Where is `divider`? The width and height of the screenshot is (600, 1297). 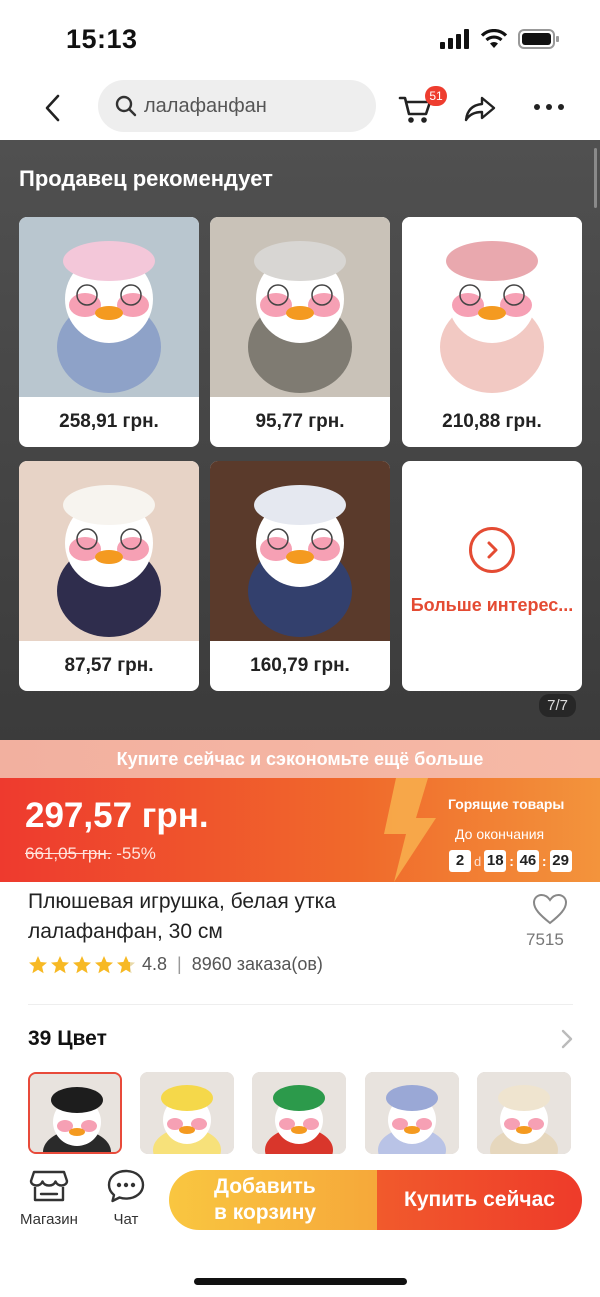 divider is located at coordinates (300, 1004).